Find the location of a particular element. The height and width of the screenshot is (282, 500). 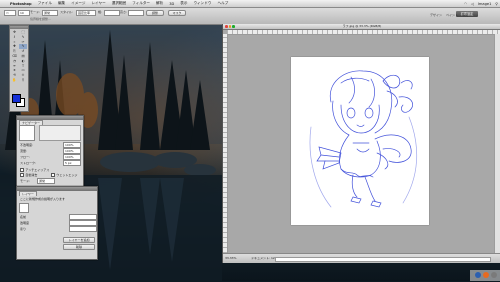

menu-edit: 編集 is located at coordinates (61, 3).